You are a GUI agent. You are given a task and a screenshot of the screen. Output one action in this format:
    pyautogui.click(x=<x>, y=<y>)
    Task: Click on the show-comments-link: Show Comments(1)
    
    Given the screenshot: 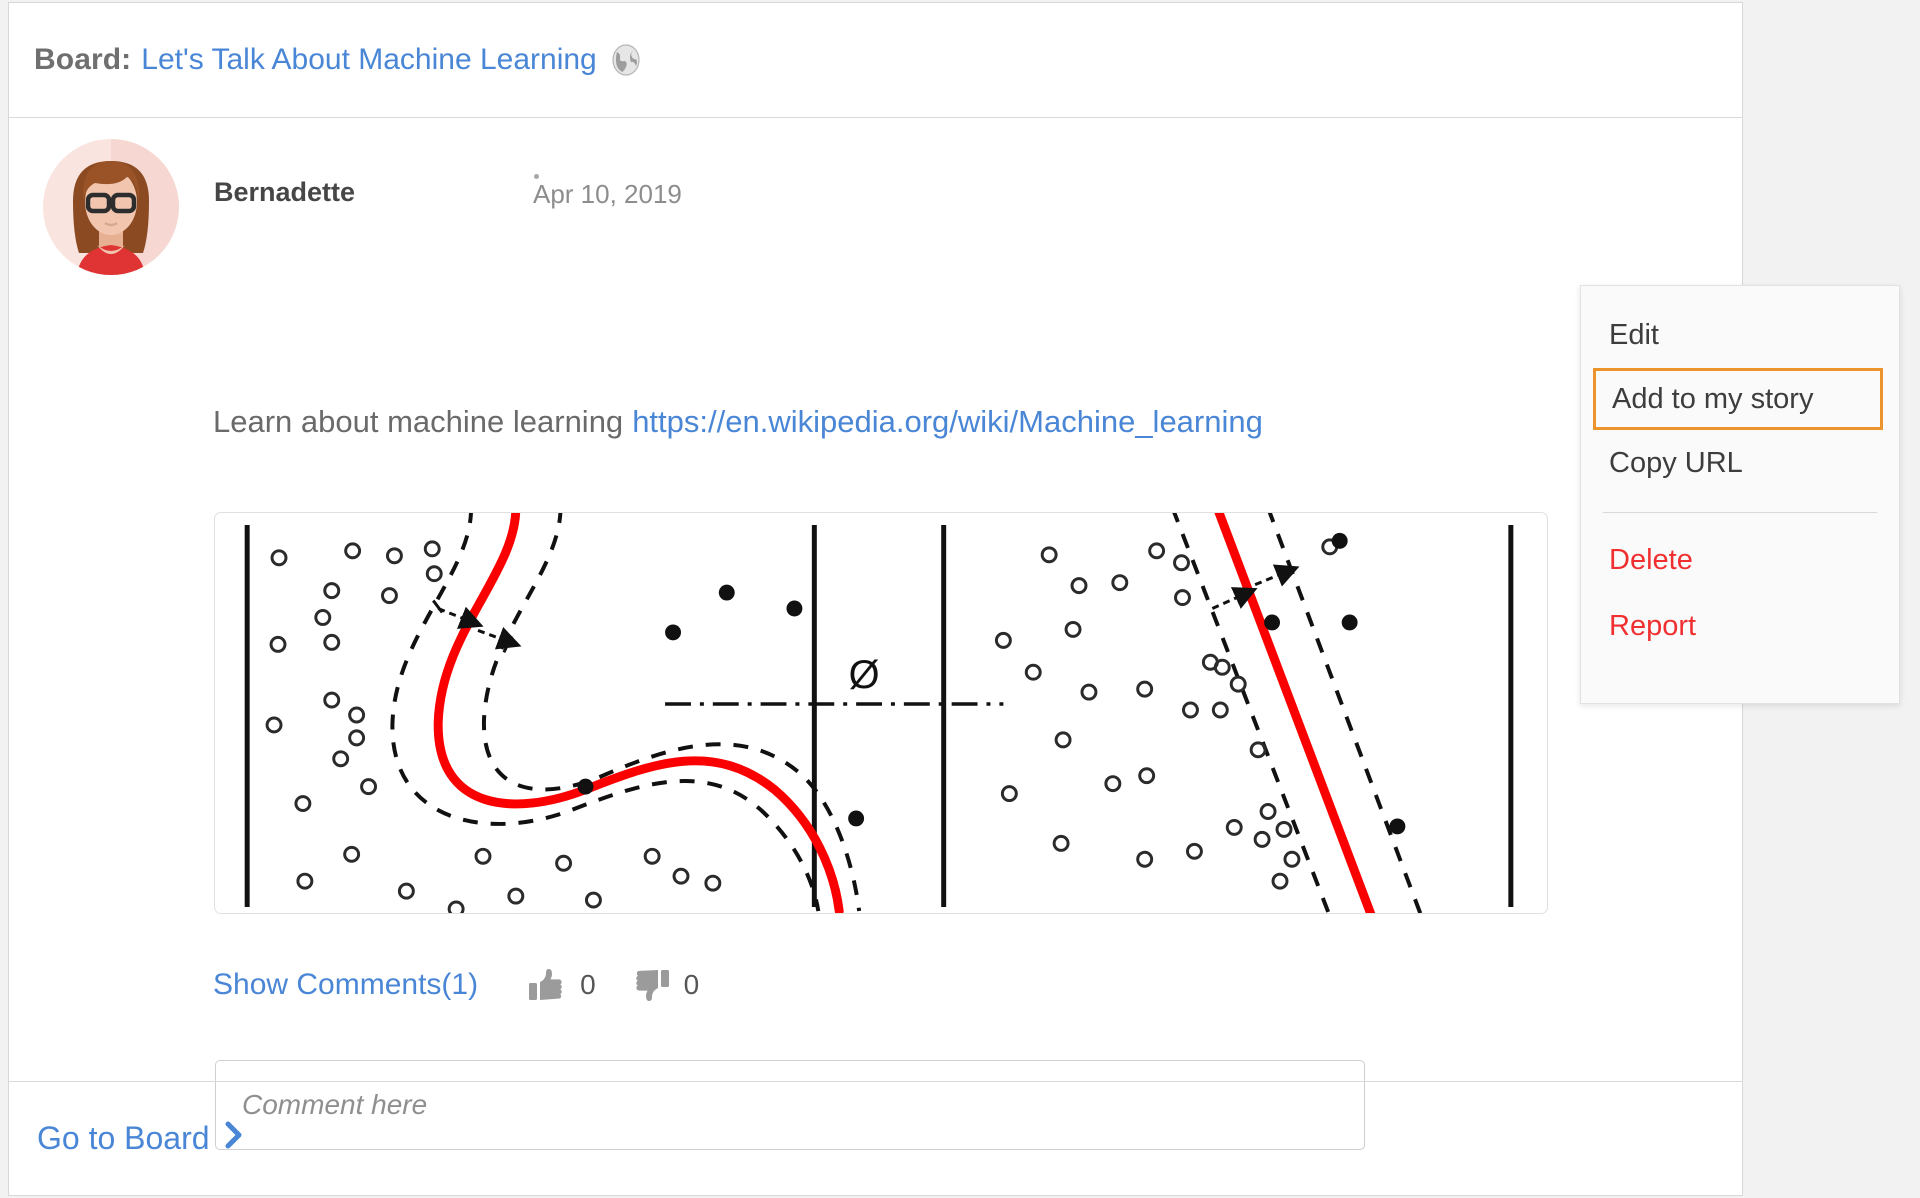 What is the action you would take?
    pyautogui.click(x=345, y=985)
    